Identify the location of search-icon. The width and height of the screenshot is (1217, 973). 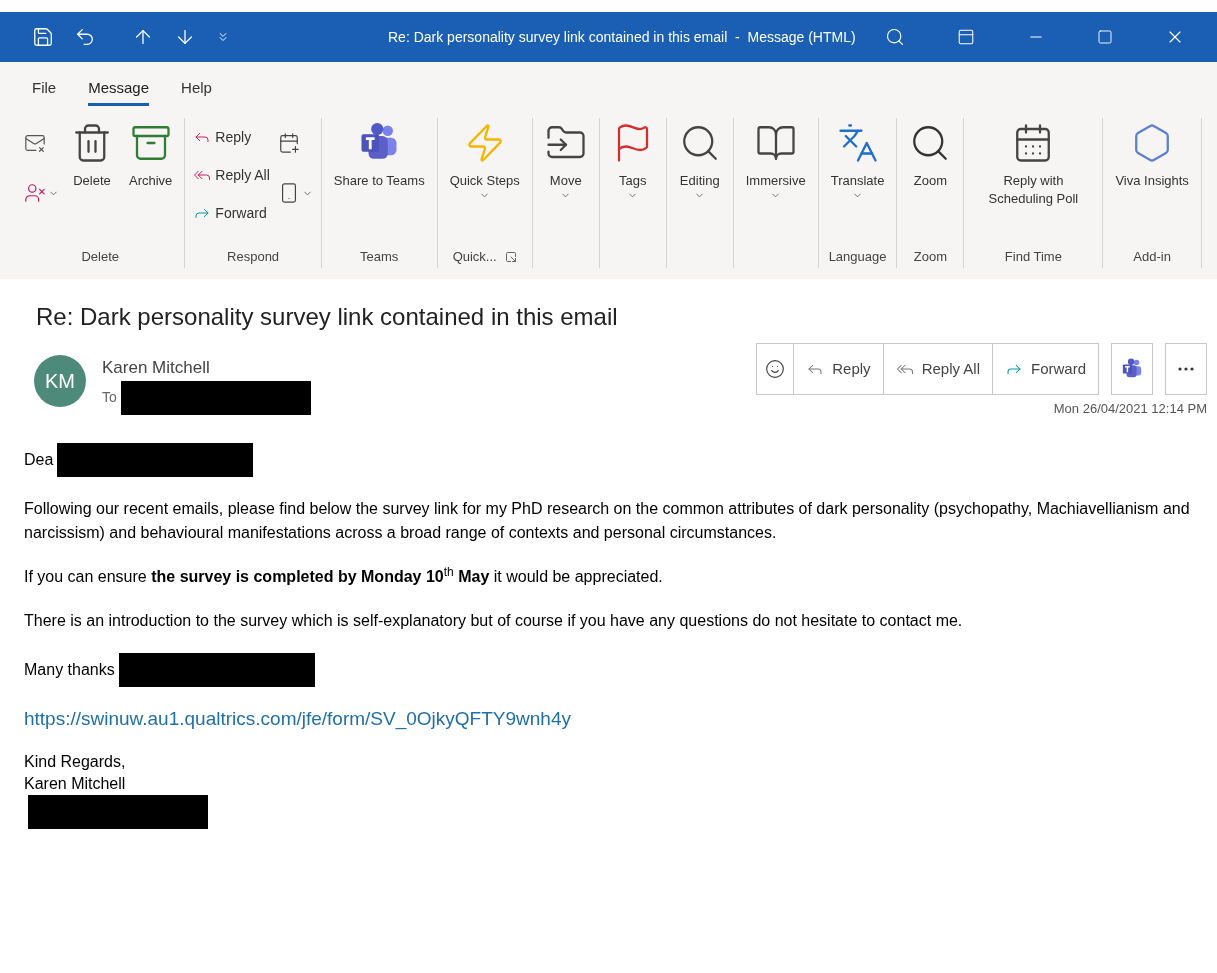
(895, 37).